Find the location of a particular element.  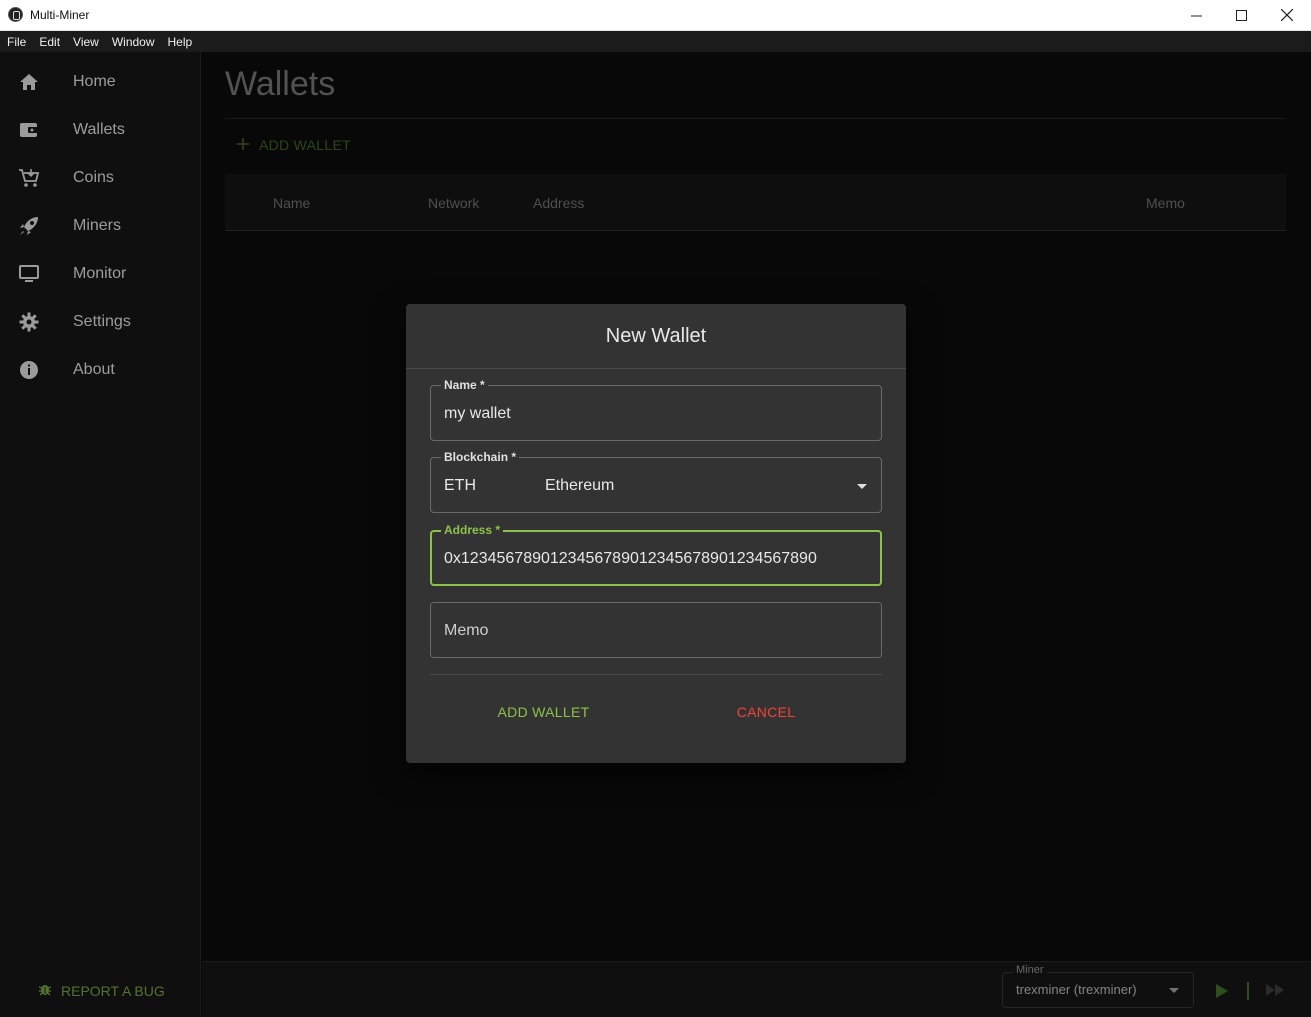

add-wallet-confirm-button: ADD WALLET is located at coordinates (543, 712).